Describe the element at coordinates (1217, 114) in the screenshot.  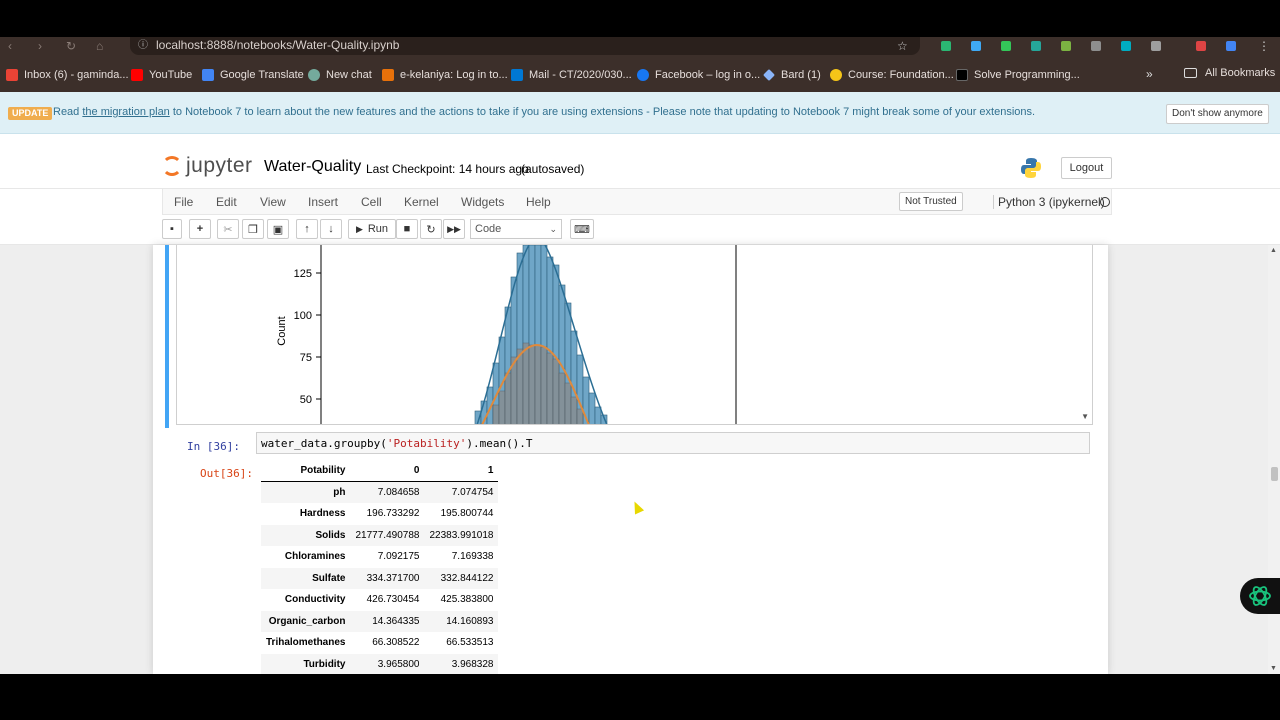
I see `dont-show-anymore-button: Don't show anymore` at that location.